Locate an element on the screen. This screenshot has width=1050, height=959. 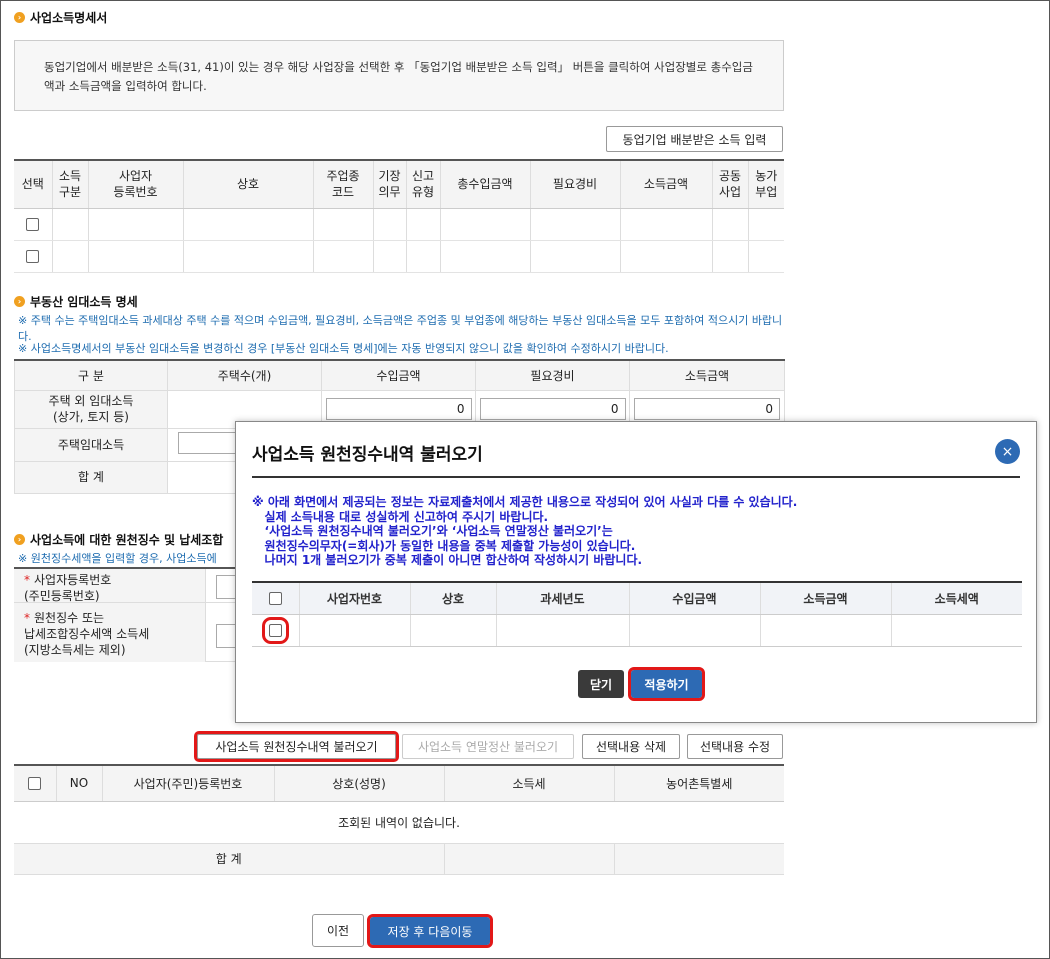
modal-divider is located at coordinates (636, 477).